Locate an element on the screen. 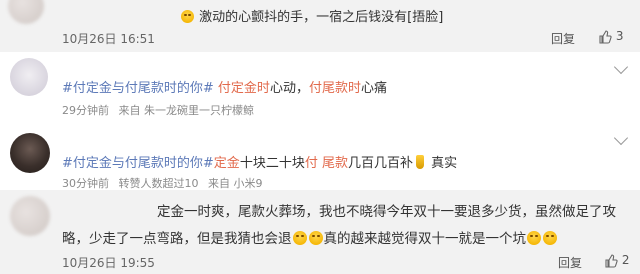 The height and width of the screenshot is (274, 640). like-button: 2 is located at coordinates (616, 260).